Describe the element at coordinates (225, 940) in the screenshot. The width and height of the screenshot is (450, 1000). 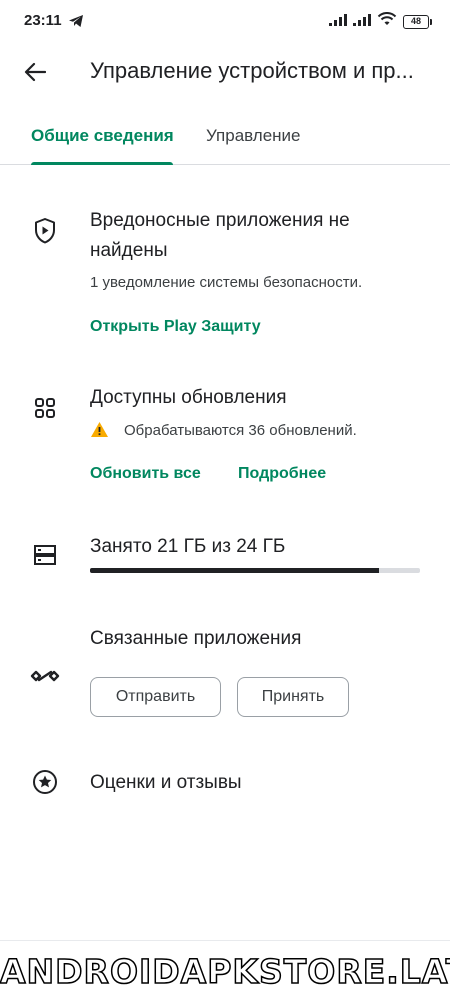
I see `divider` at that location.